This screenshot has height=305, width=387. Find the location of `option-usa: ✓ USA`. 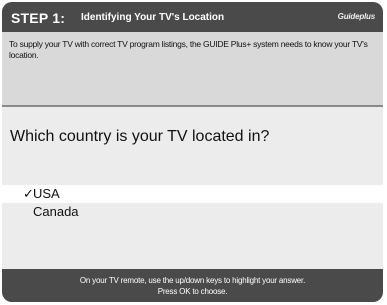

option-usa: ✓ USA is located at coordinates (192, 194).